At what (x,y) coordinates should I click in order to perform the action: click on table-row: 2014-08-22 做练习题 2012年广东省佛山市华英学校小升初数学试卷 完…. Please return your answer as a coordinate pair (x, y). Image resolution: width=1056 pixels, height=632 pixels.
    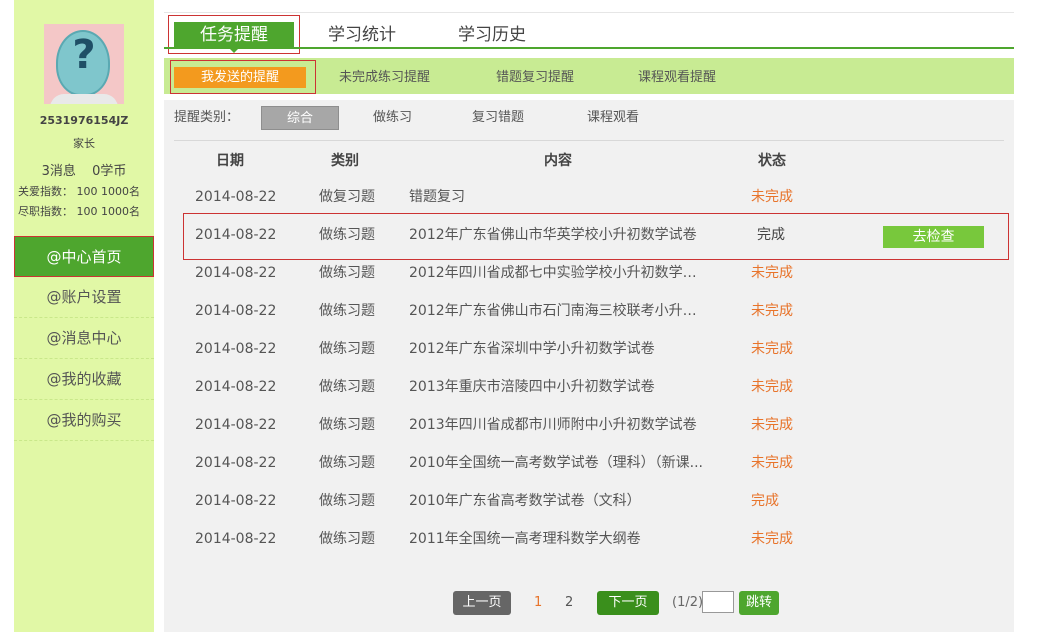
    Looking at the image, I should click on (589, 235).